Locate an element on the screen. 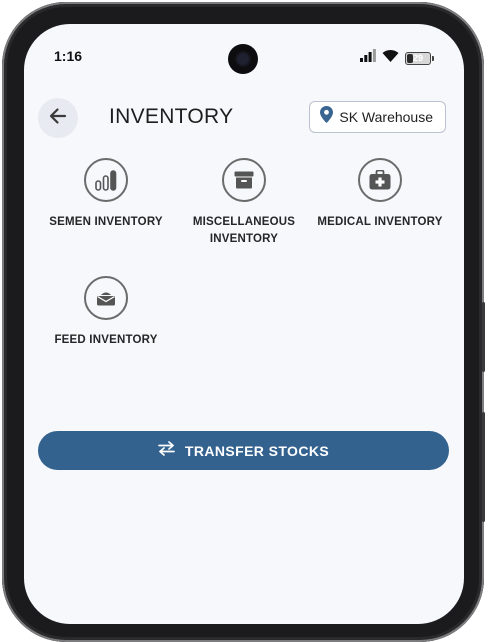  tile-label: MEDICAL INVENTORY is located at coordinates (380, 222).